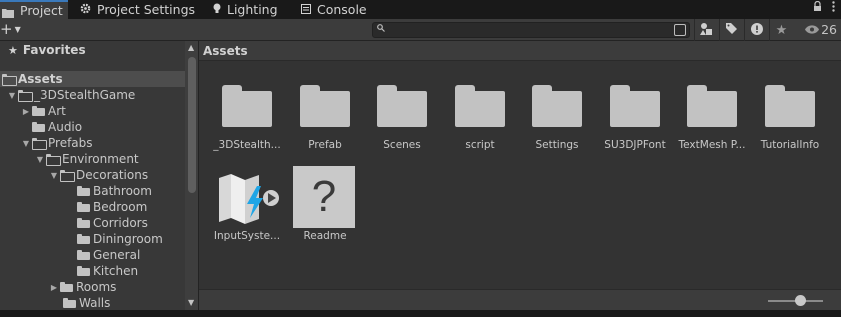 This screenshot has height=317, width=841. I want to click on tab-label: Project, so click(41, 10).